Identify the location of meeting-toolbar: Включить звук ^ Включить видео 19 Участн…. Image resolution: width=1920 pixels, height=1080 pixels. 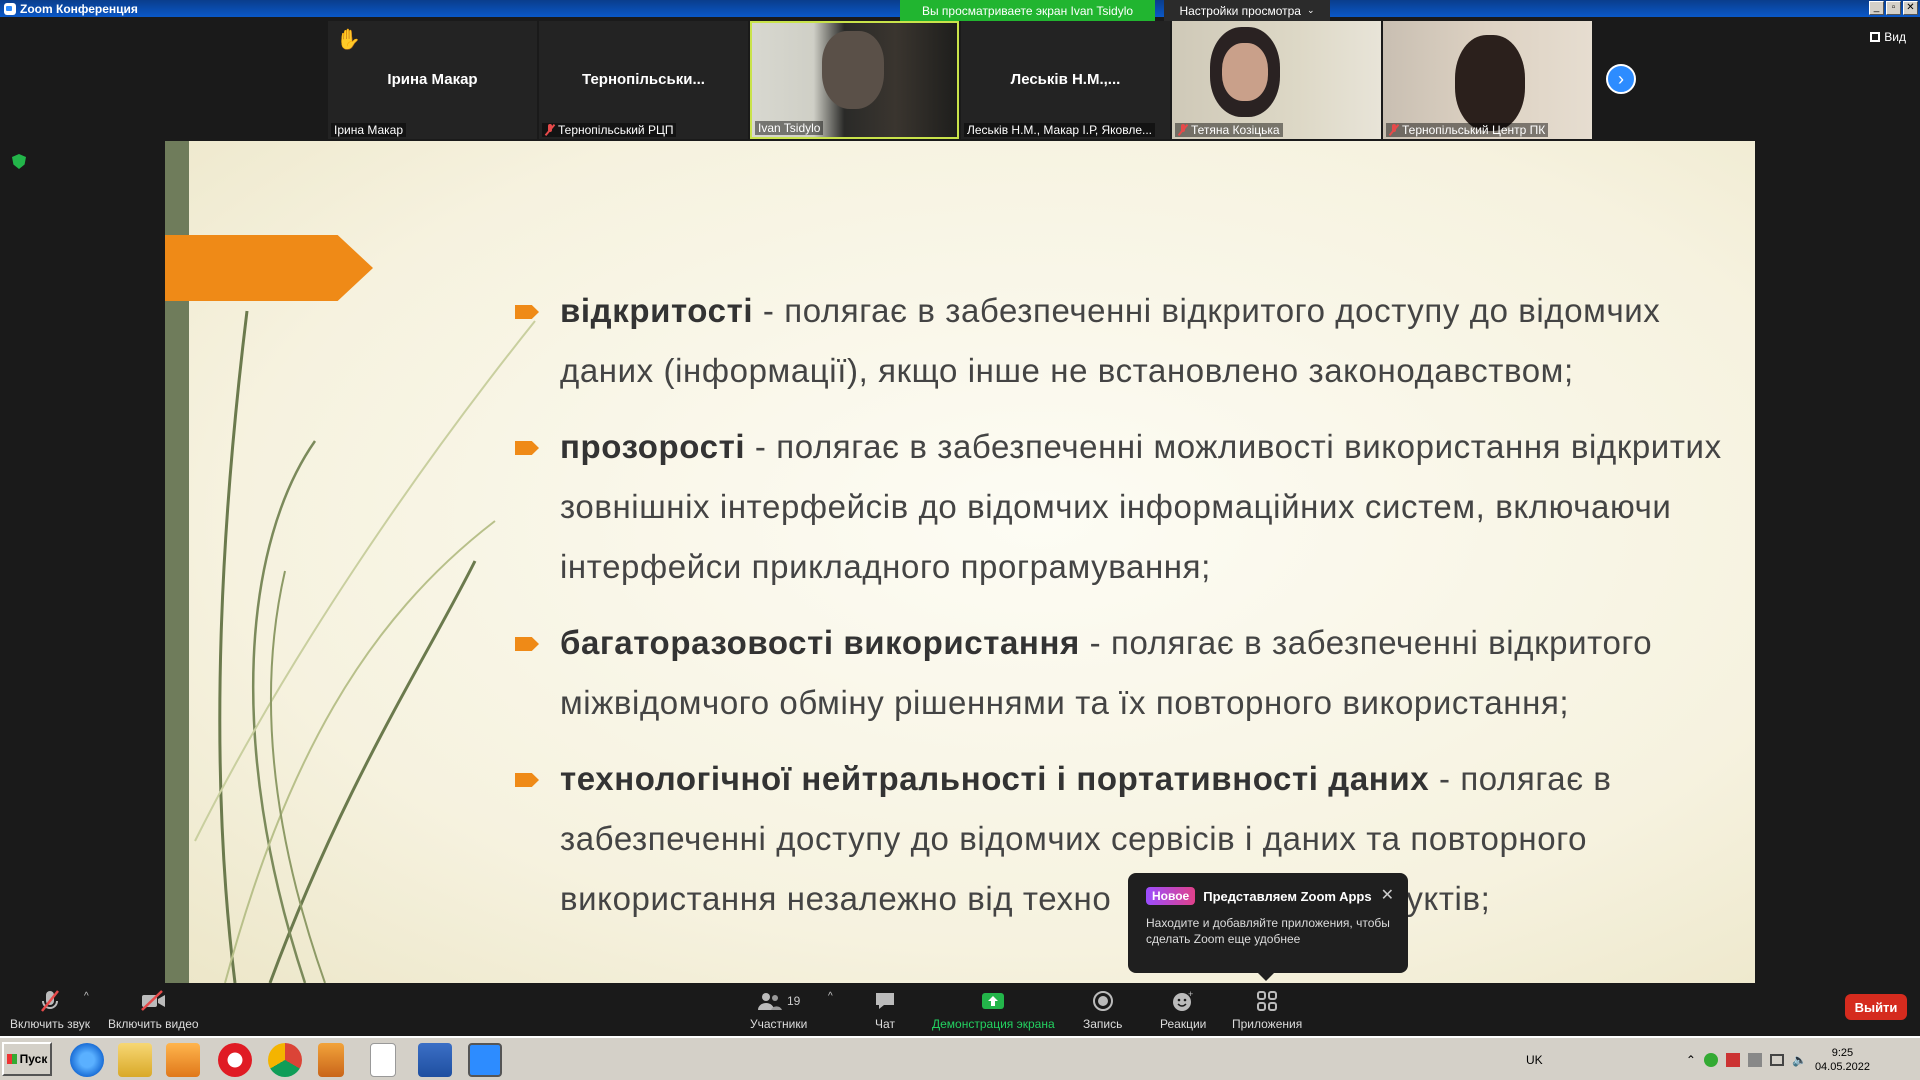
(960, 1009).